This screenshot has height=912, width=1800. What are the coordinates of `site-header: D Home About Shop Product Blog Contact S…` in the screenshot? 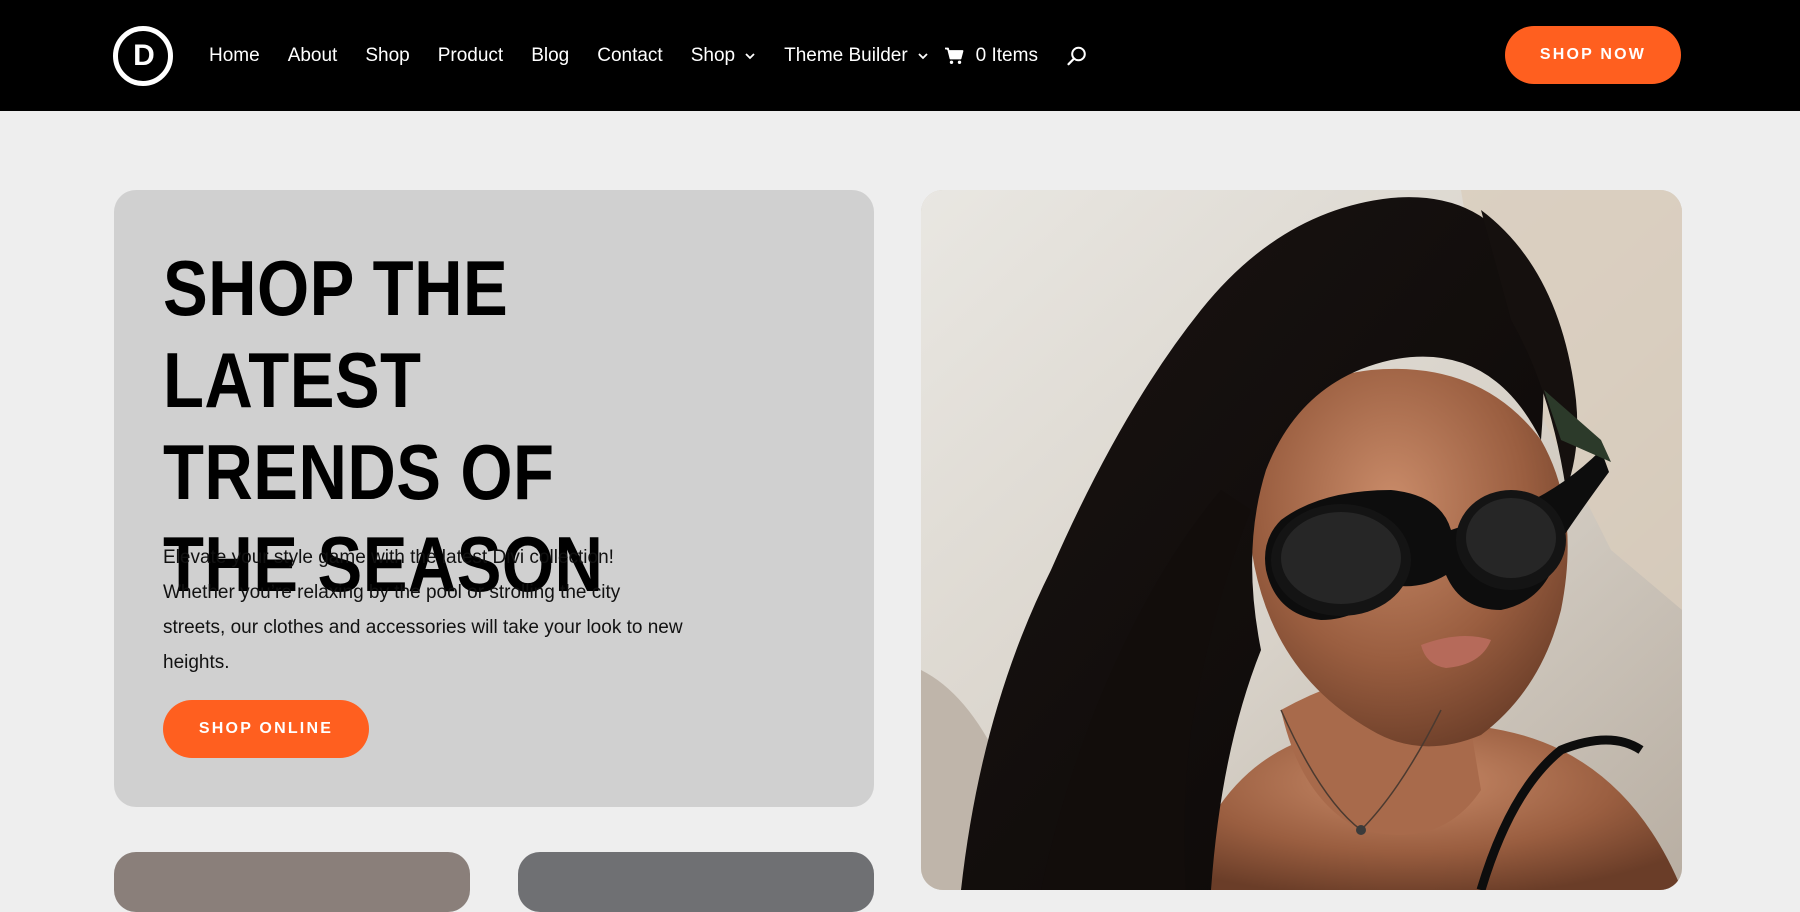 It's located at (900, 55).